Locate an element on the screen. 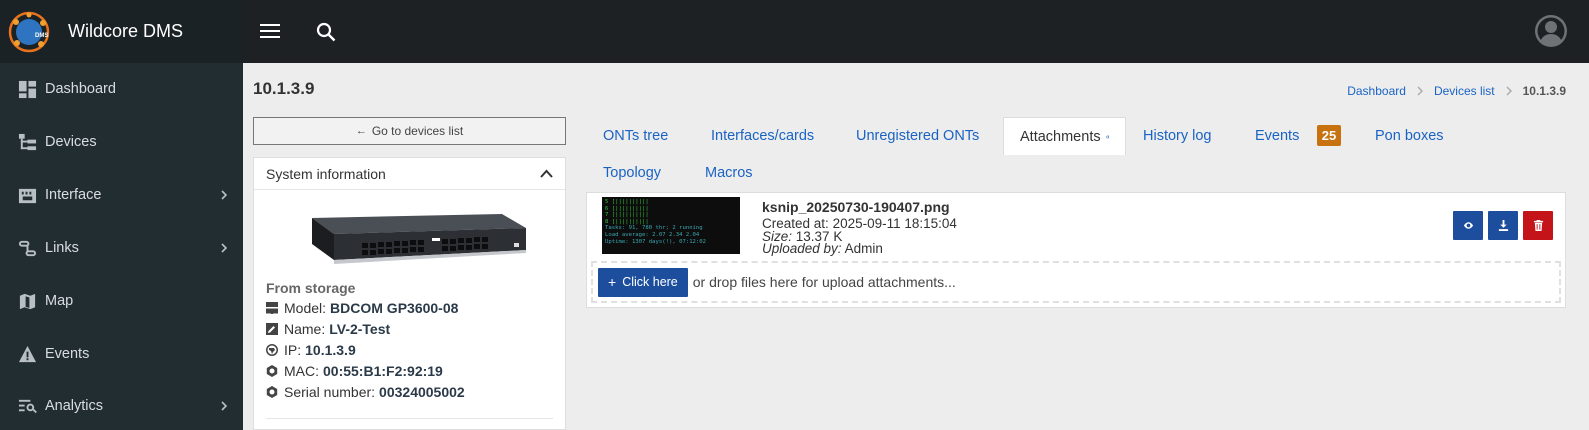 The image size is (1589, 430). model-label: Model: is located at coordinates (305, 308).